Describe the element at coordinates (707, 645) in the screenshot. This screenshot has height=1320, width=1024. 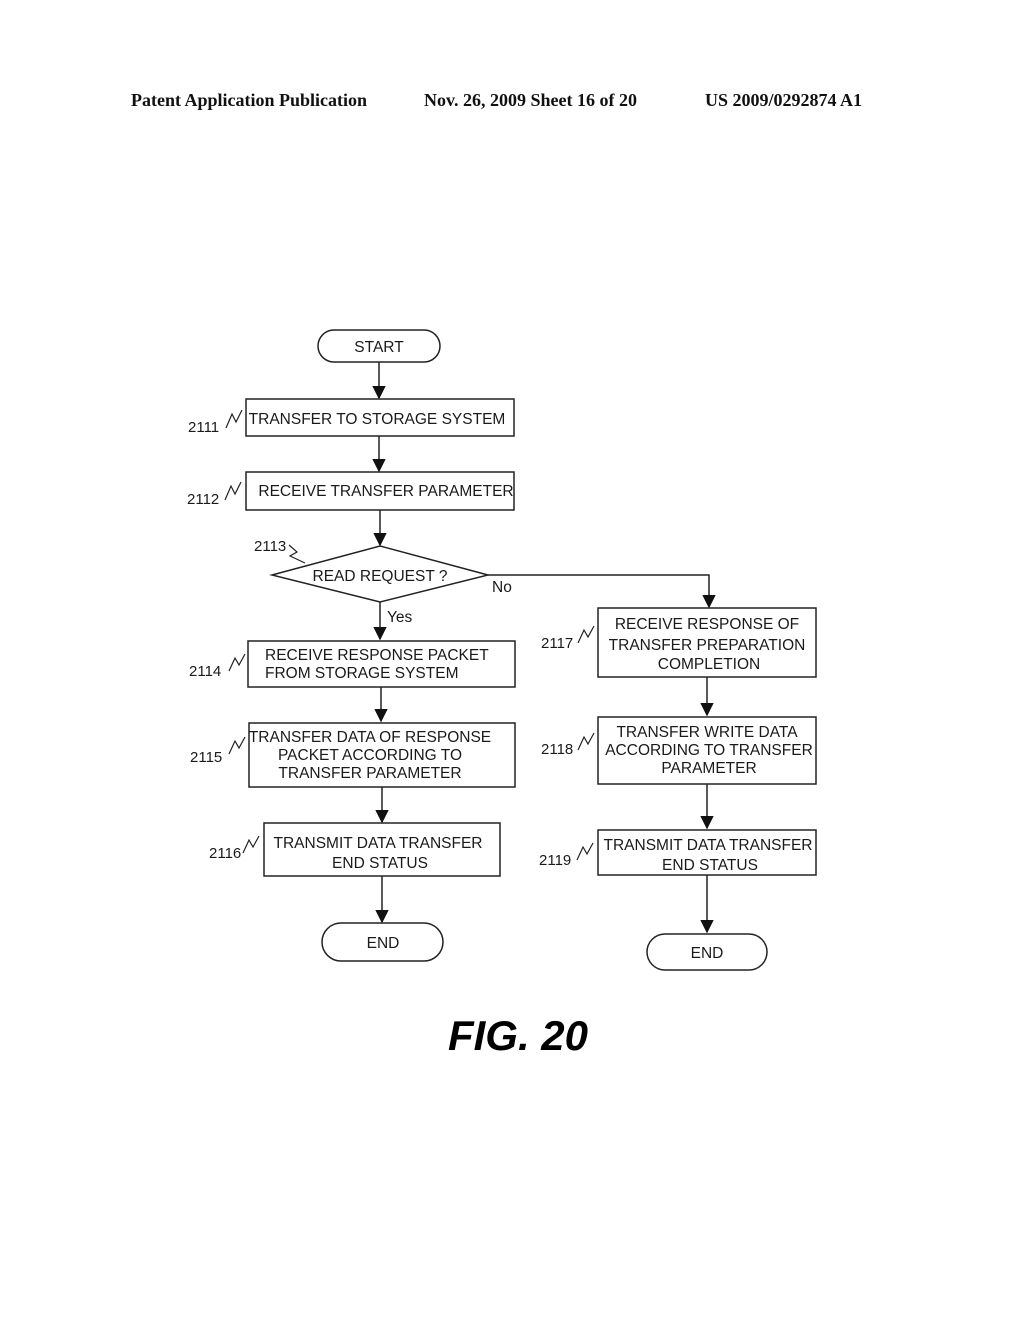
I see `step-2117-line-1: TRANSFER PREPARATION` at that location.